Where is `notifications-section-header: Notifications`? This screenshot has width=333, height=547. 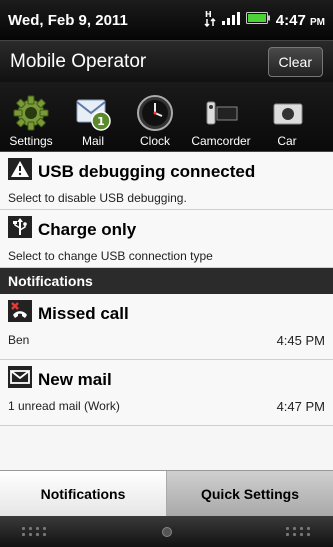
notifications-section-header: Notifications is located at coordinates (166, 281).